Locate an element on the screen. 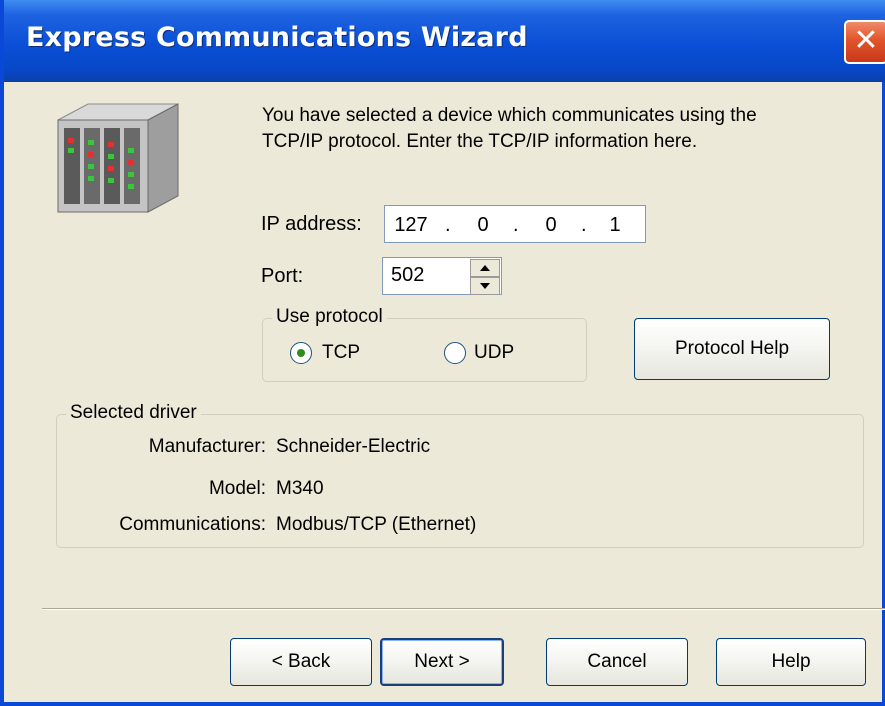  port-value: 502 is located at coordinates (408, 275).